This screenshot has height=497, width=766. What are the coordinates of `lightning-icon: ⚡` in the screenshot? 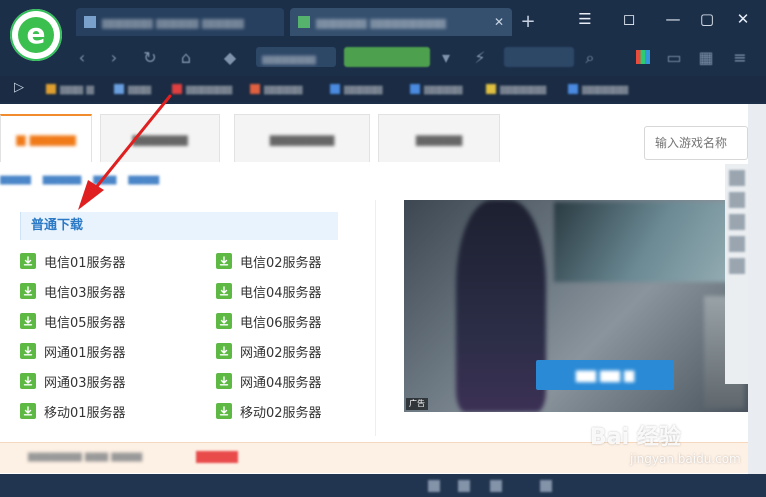 It's located at (480, 58).